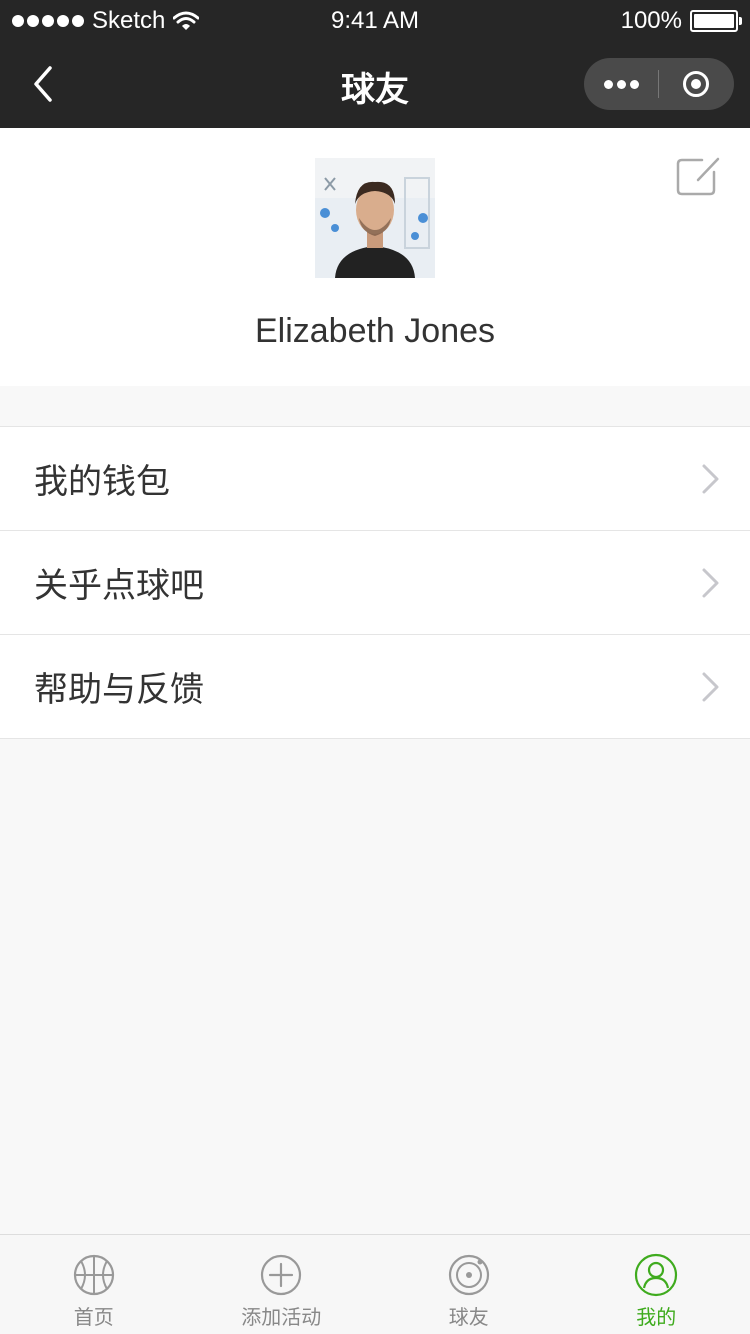 The width and height of the screenshot is (750, 1334). Describe the element at coordinates (621, 84) in the screenshot. I see `more-button` at that location.